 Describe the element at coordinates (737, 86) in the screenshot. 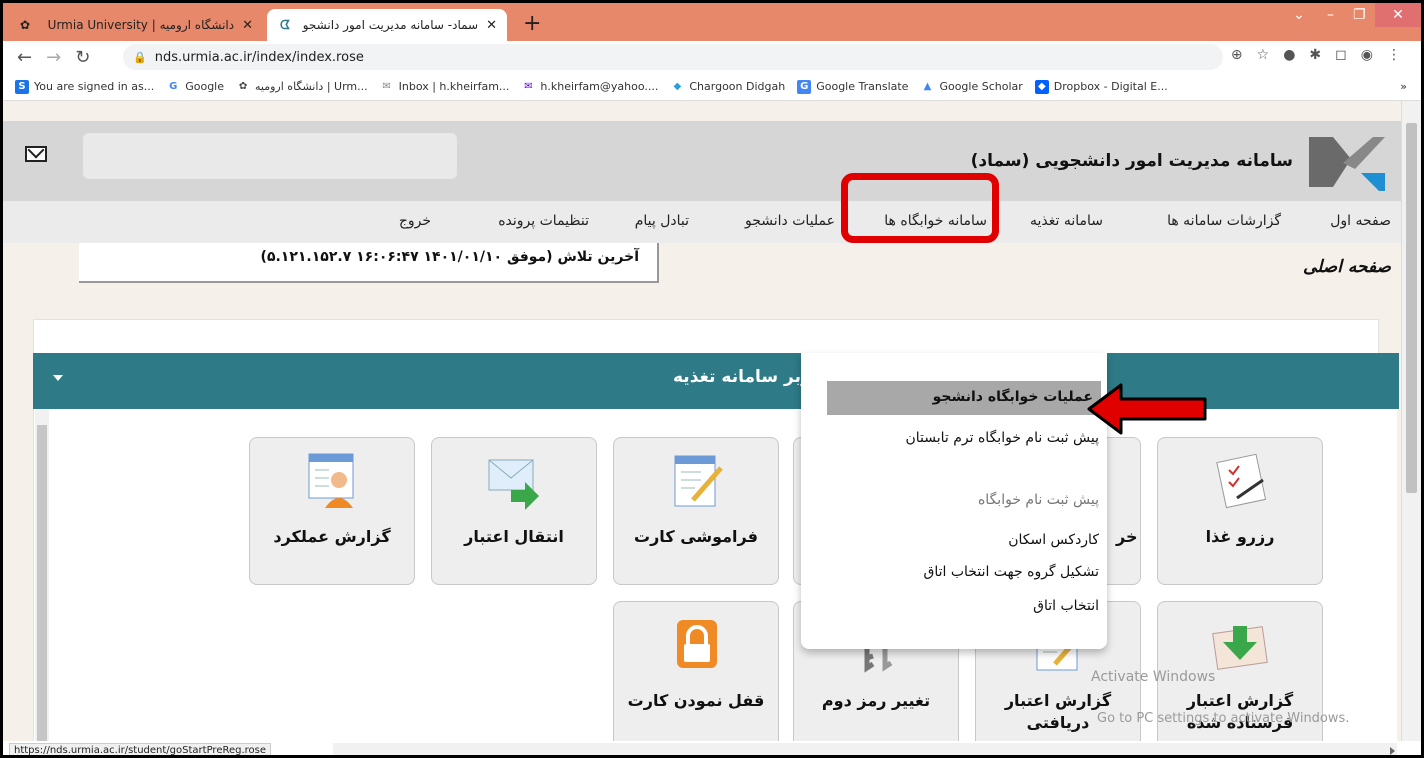

I see `bookmark-label: Chargoon Didgah` at that location.